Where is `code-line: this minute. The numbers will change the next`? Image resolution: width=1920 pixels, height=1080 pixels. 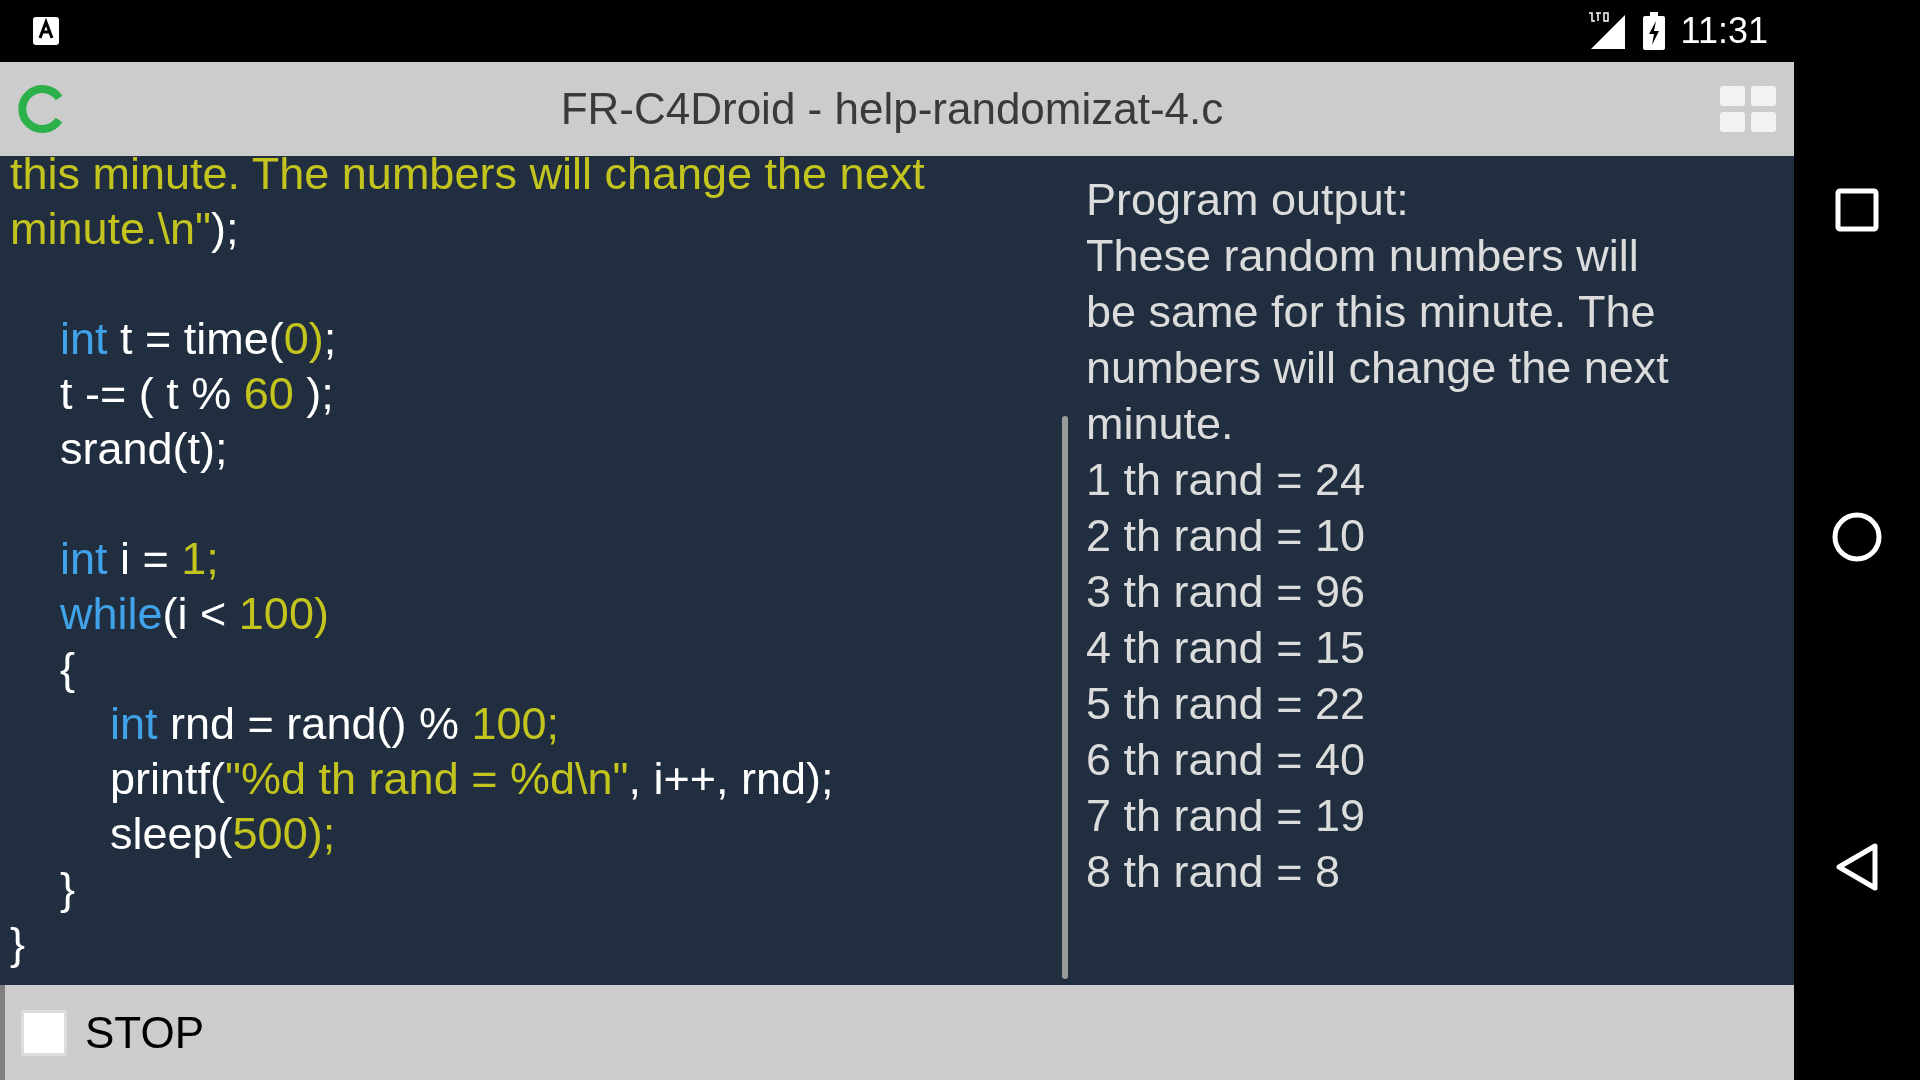
code-line: this minute. The numbers will change the next is located at coordinates (468, 178).